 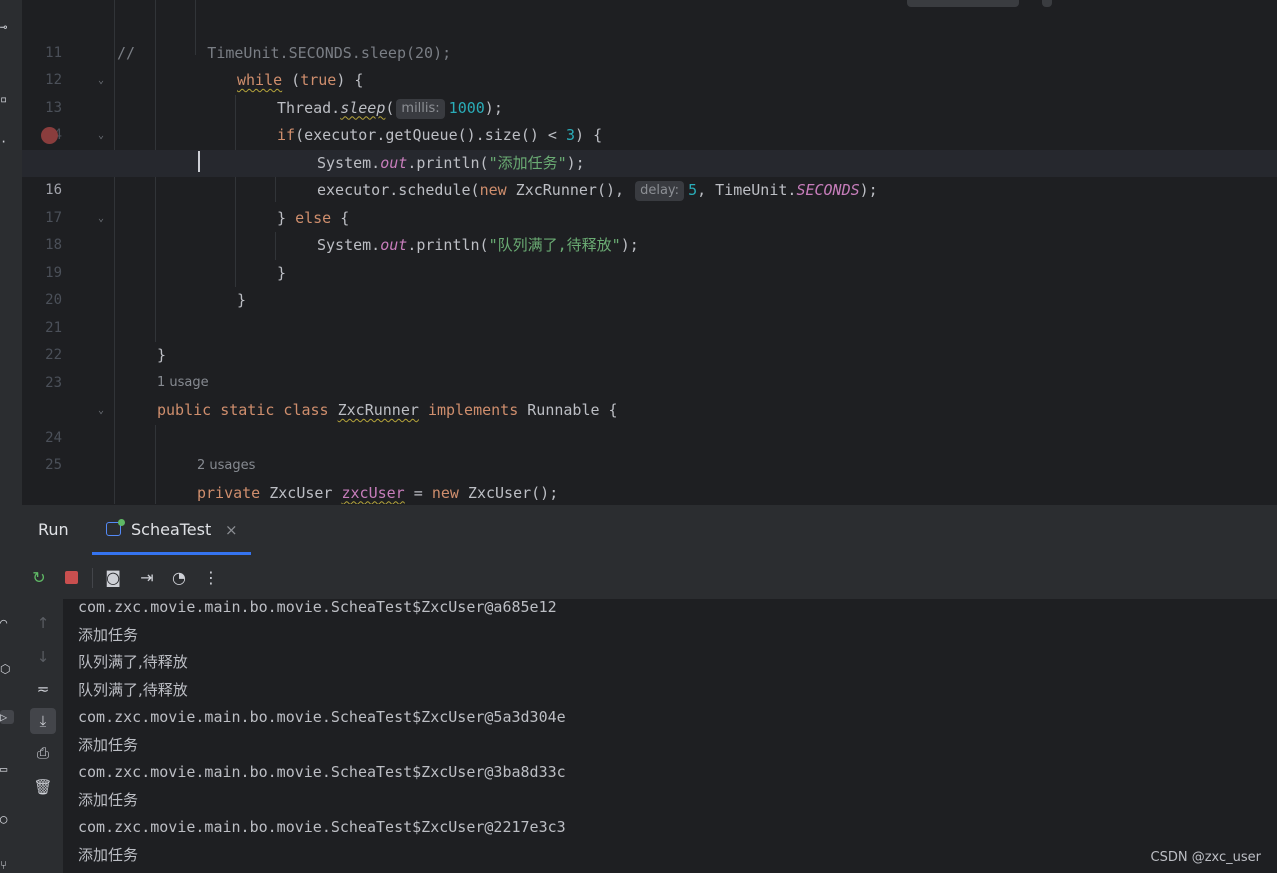 I want to click on services-icon: ⬡, so click(x=7, y=669).